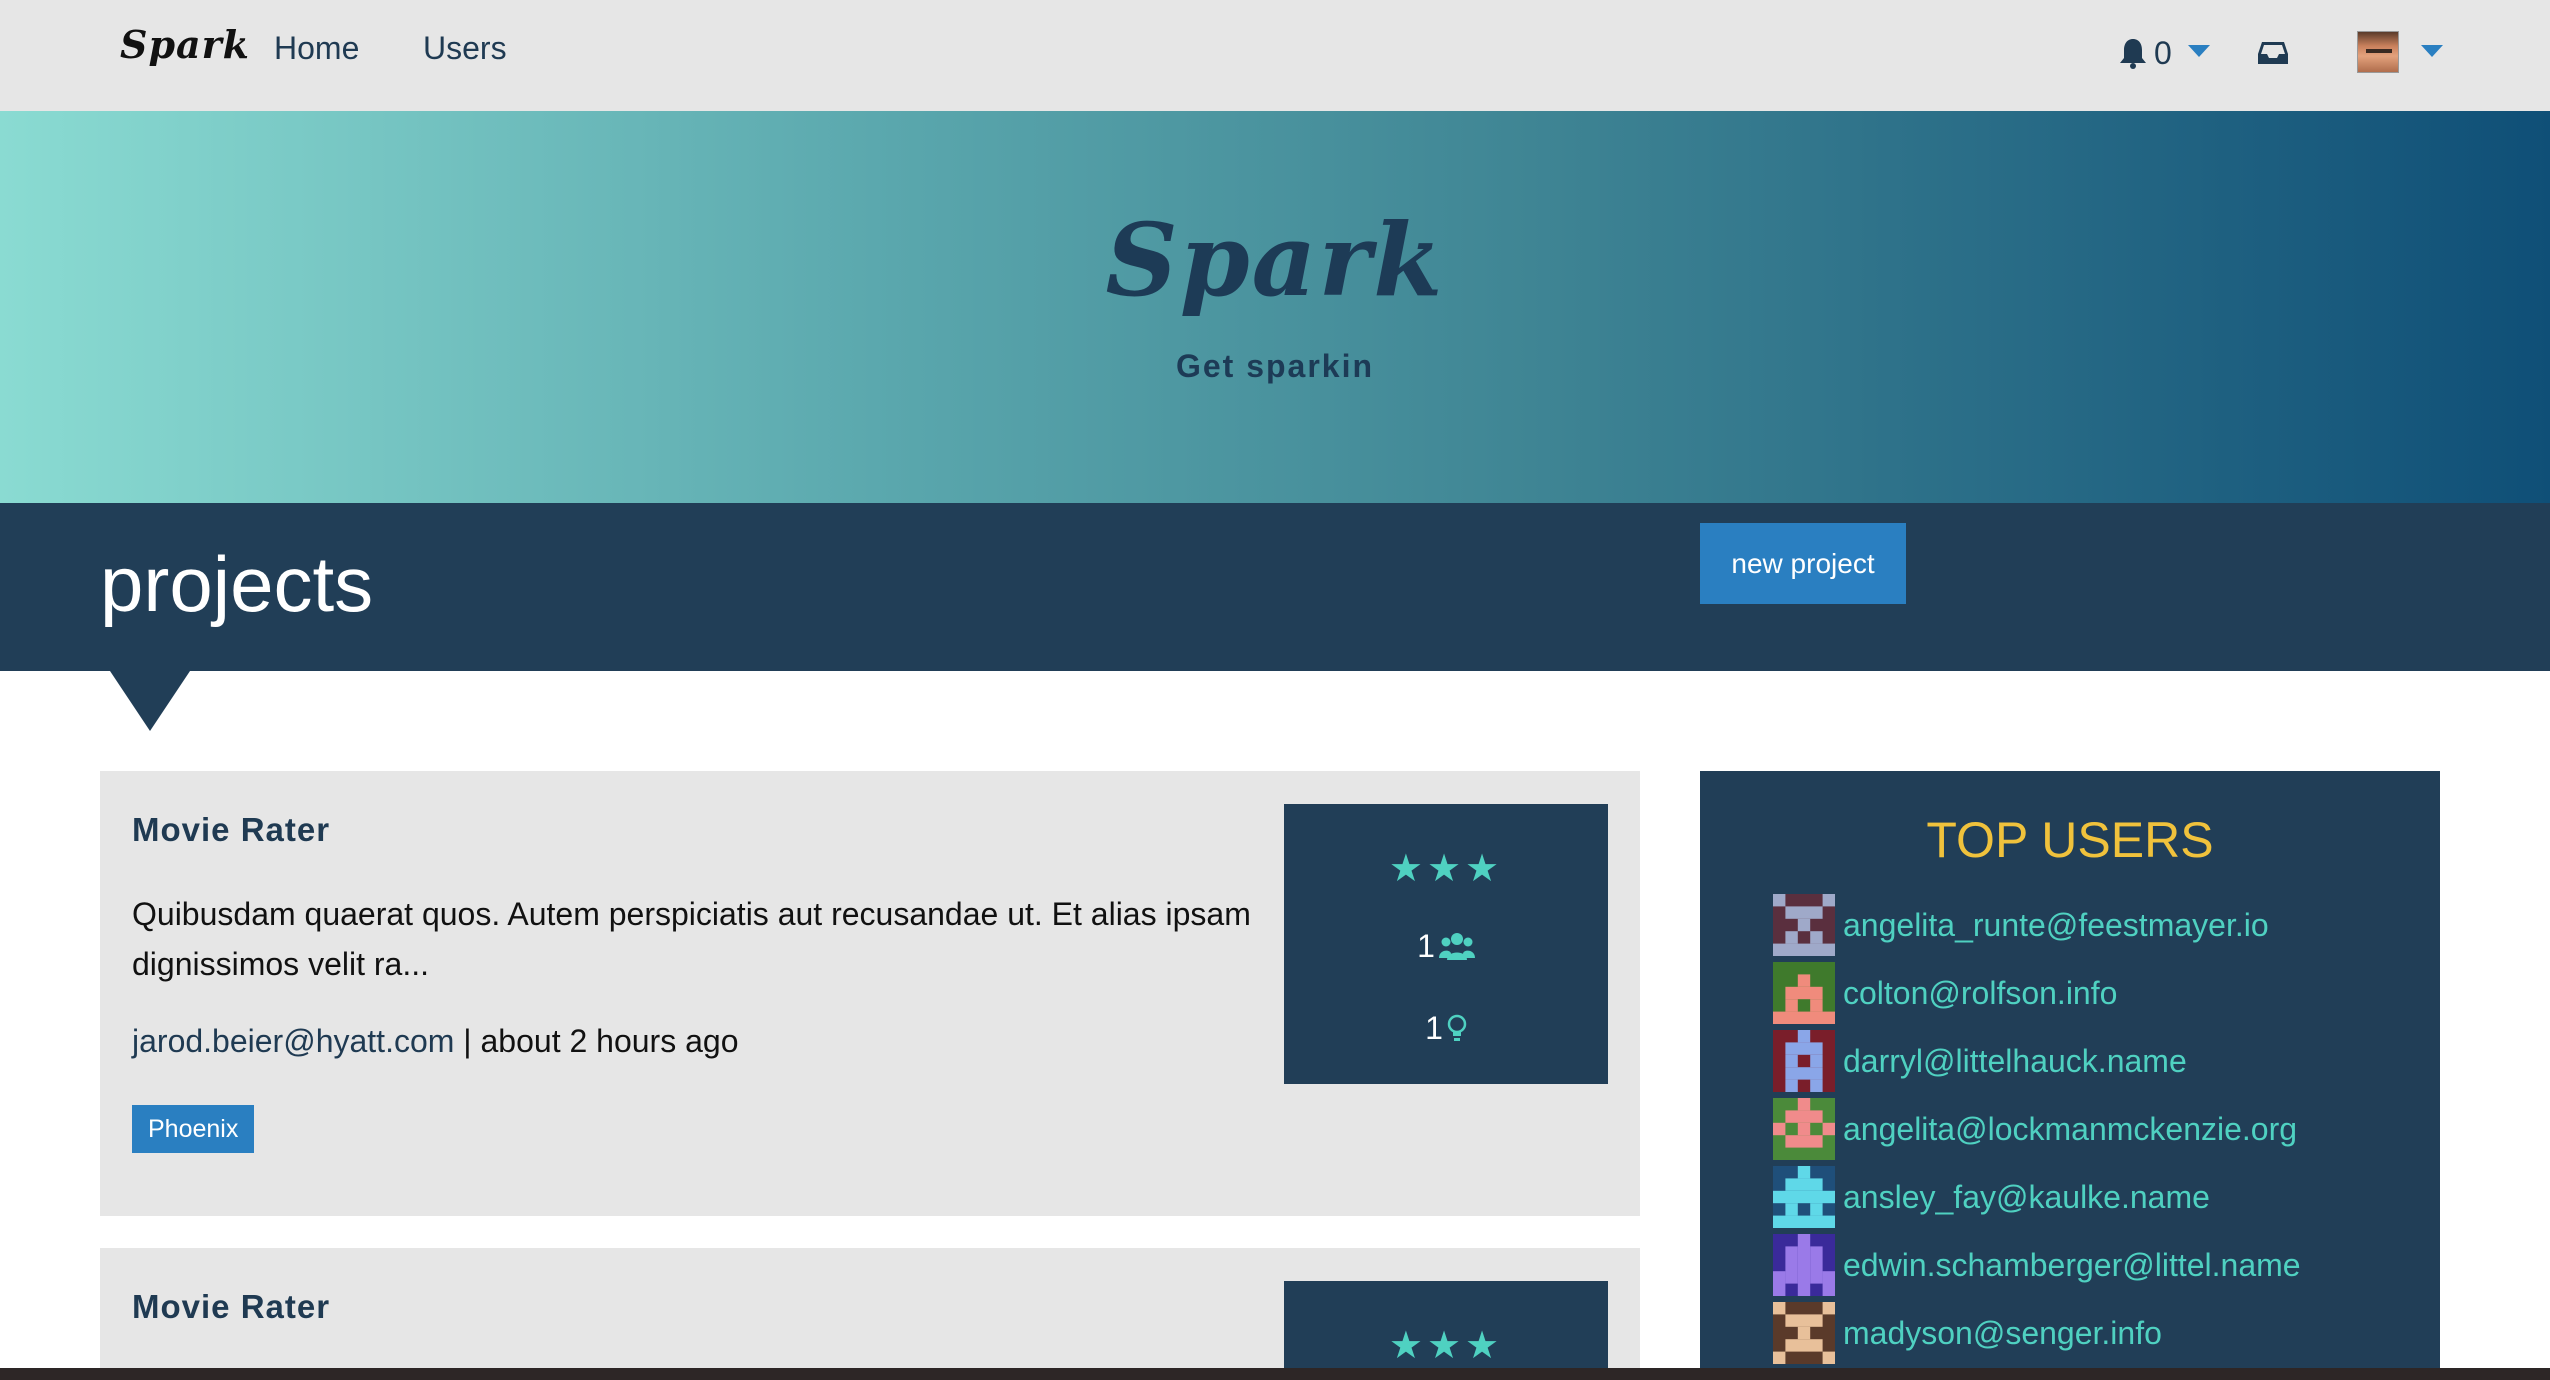  Describe the element at coordinates (1457, 1027) in the screenshot. I see `lightbulb-icon` at that location.